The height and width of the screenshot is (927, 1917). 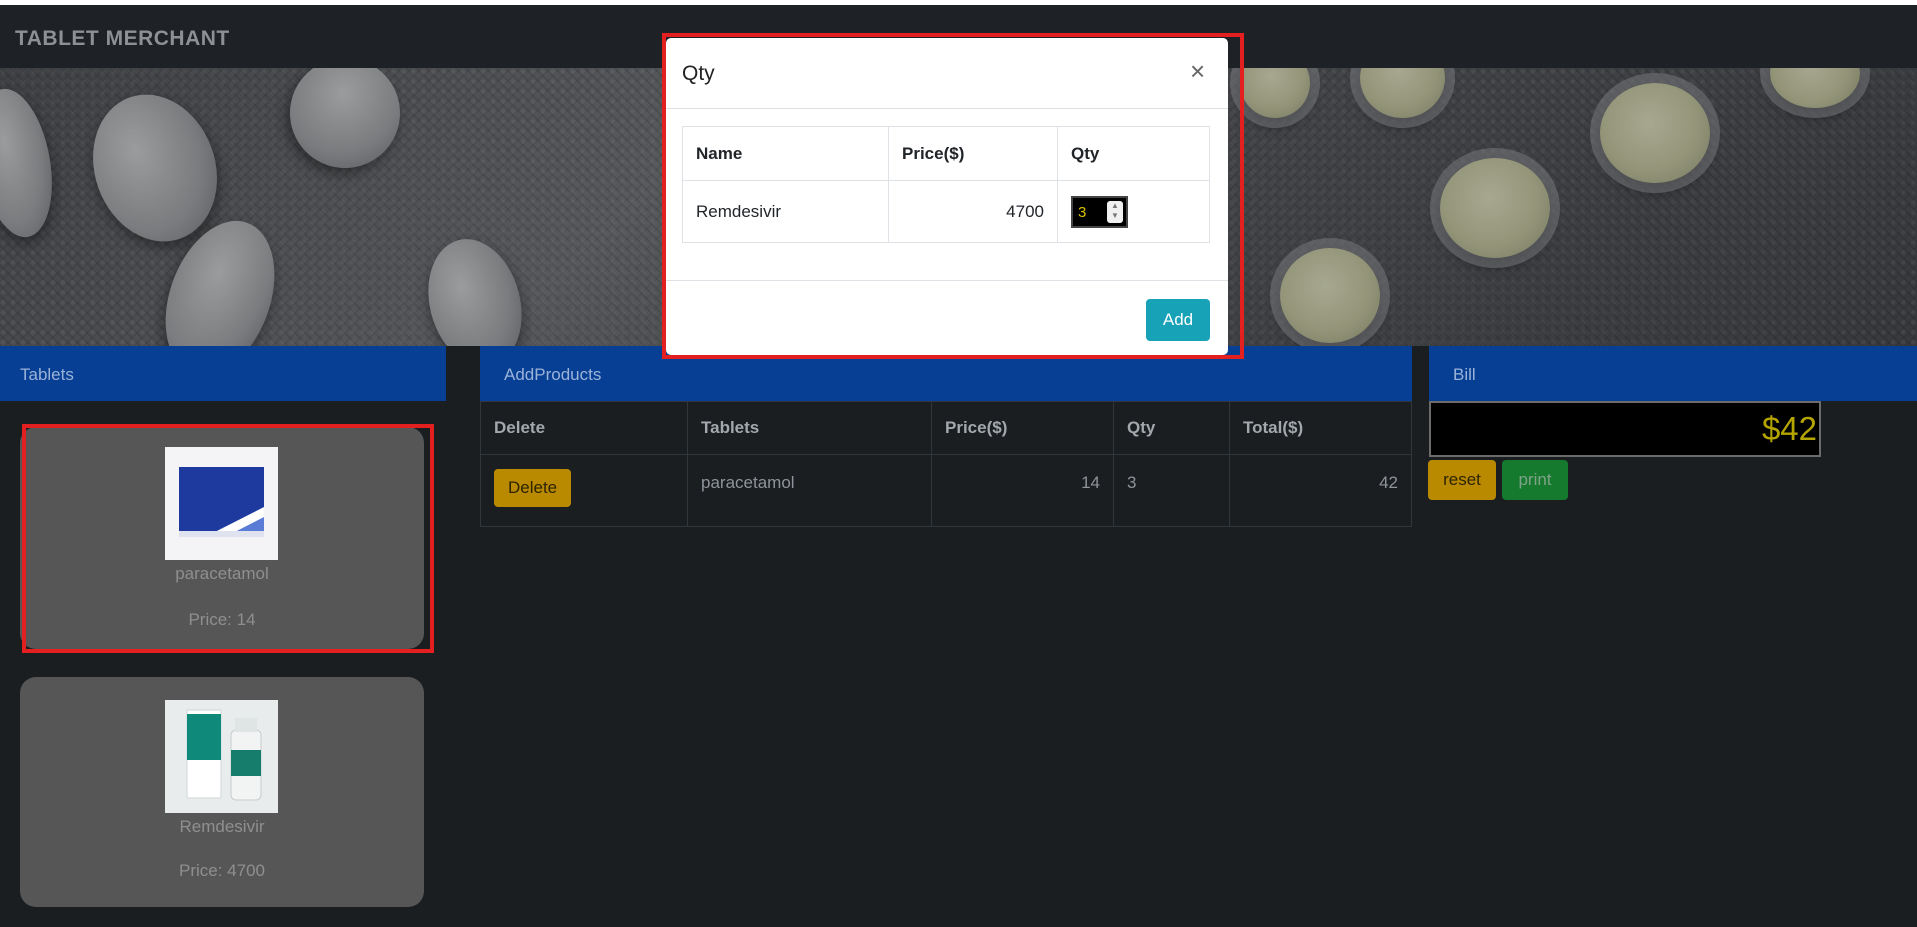 What do you see at coordinates (809, 428) in the screenshot?
I see `column-header-tablets: Tablets` at bounding box center [809, 428].